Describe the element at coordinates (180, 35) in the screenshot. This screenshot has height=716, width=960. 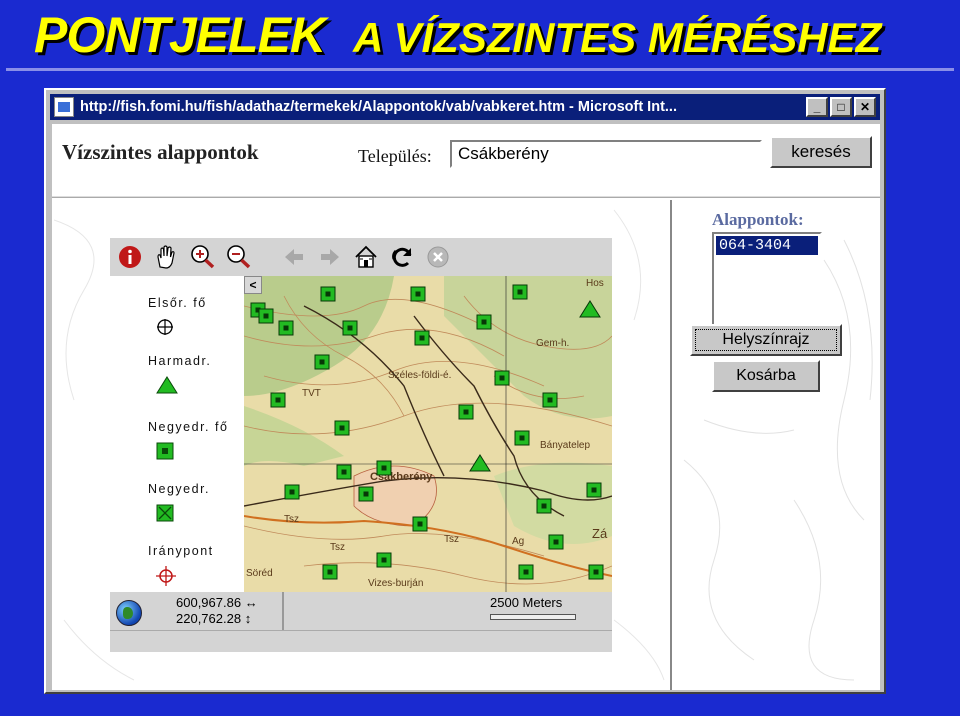
I see `slide-title-main: PONTJELEK` at that location.